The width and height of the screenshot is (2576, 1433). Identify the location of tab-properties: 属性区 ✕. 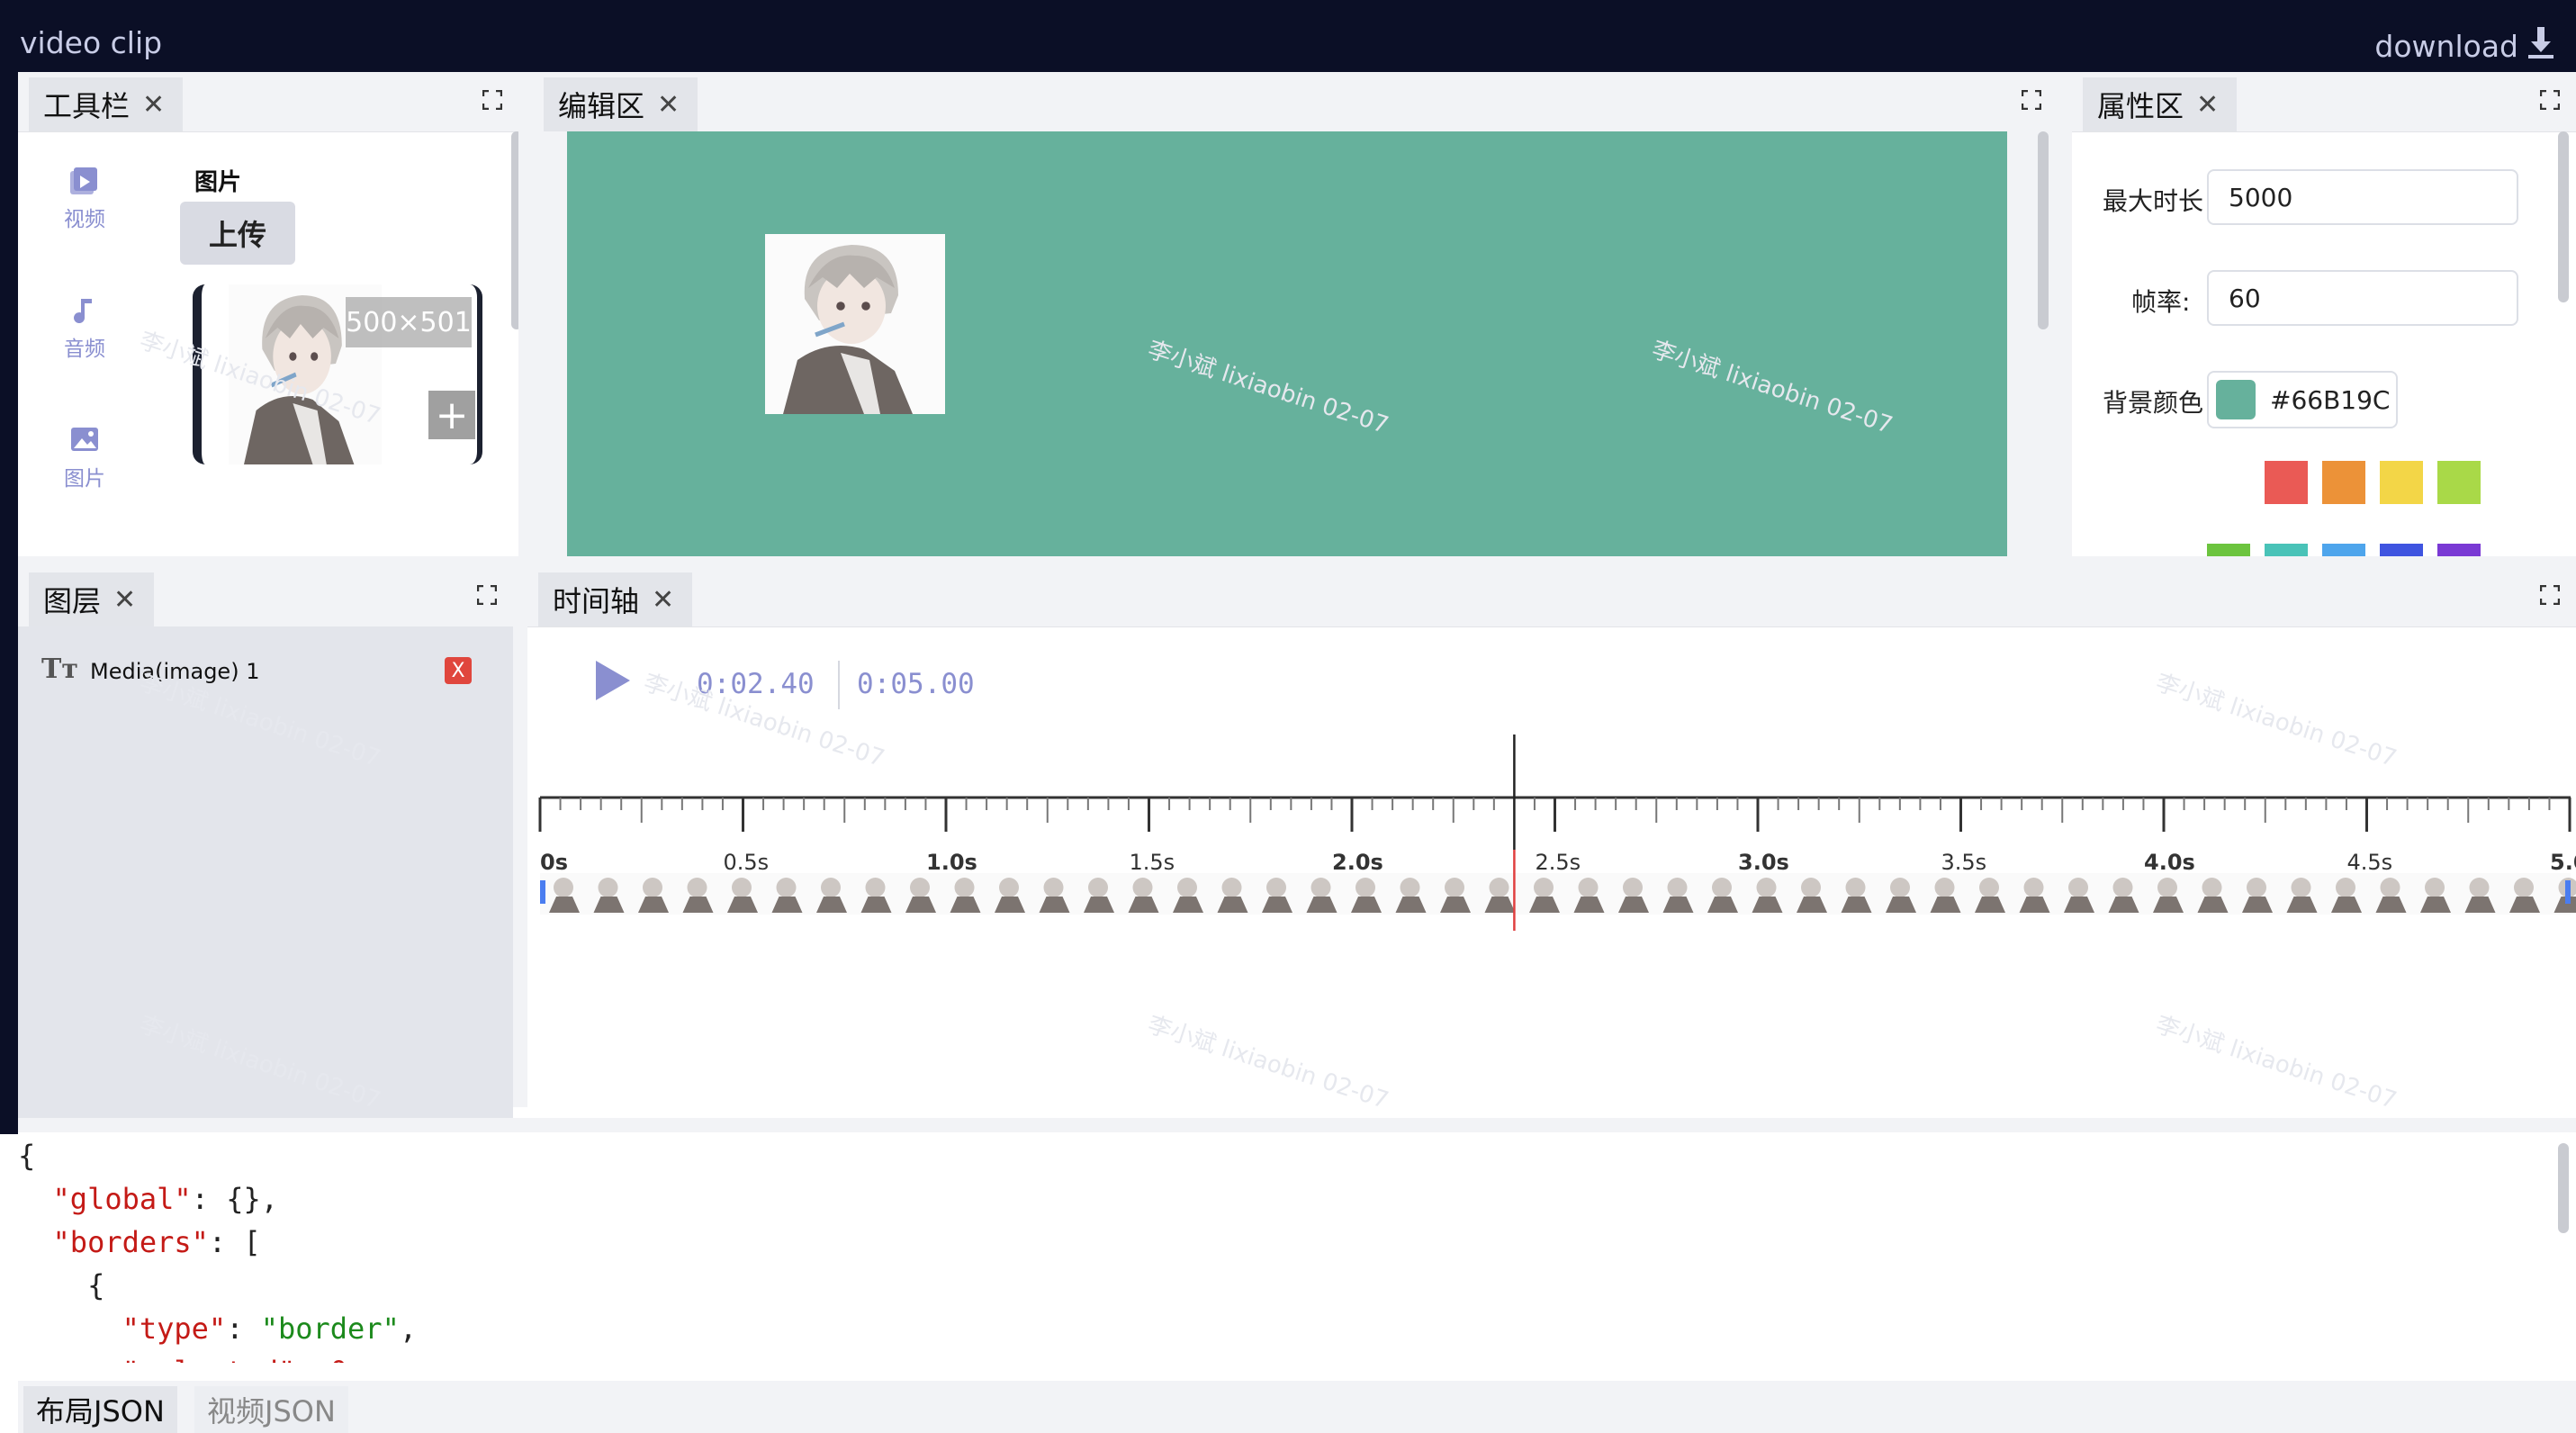
(2160, 104).